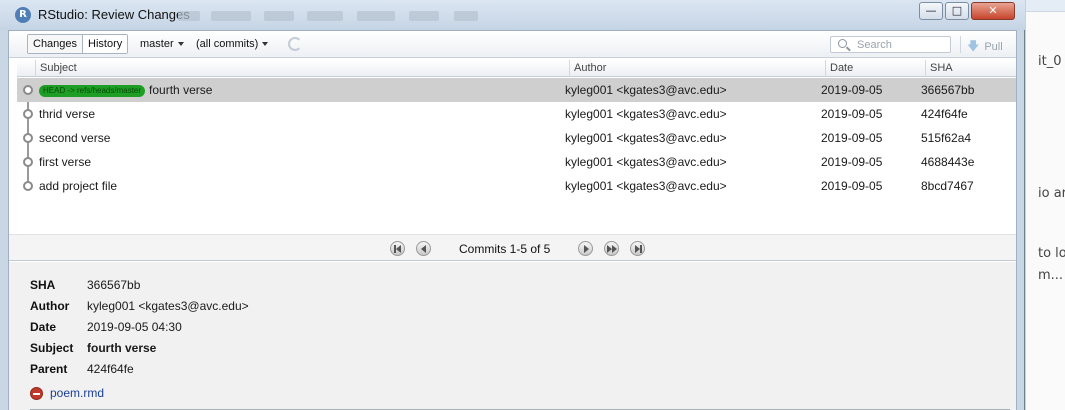 The width and height of the screenshot is (1065, 410). I want to click on head-ref-badge: HEAD -> refs/heads/master, so click(92, 90).